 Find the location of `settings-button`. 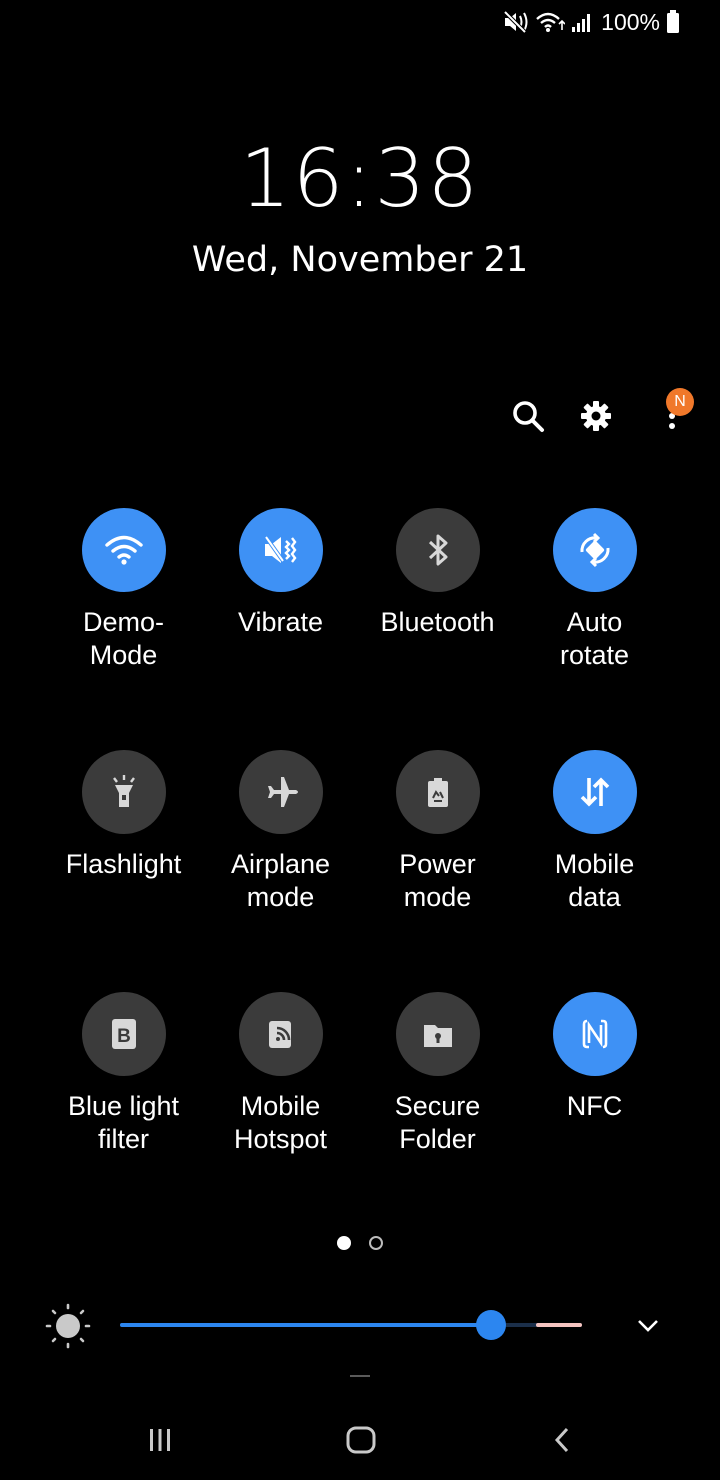

settings-button is located at coordinates (596, 416).